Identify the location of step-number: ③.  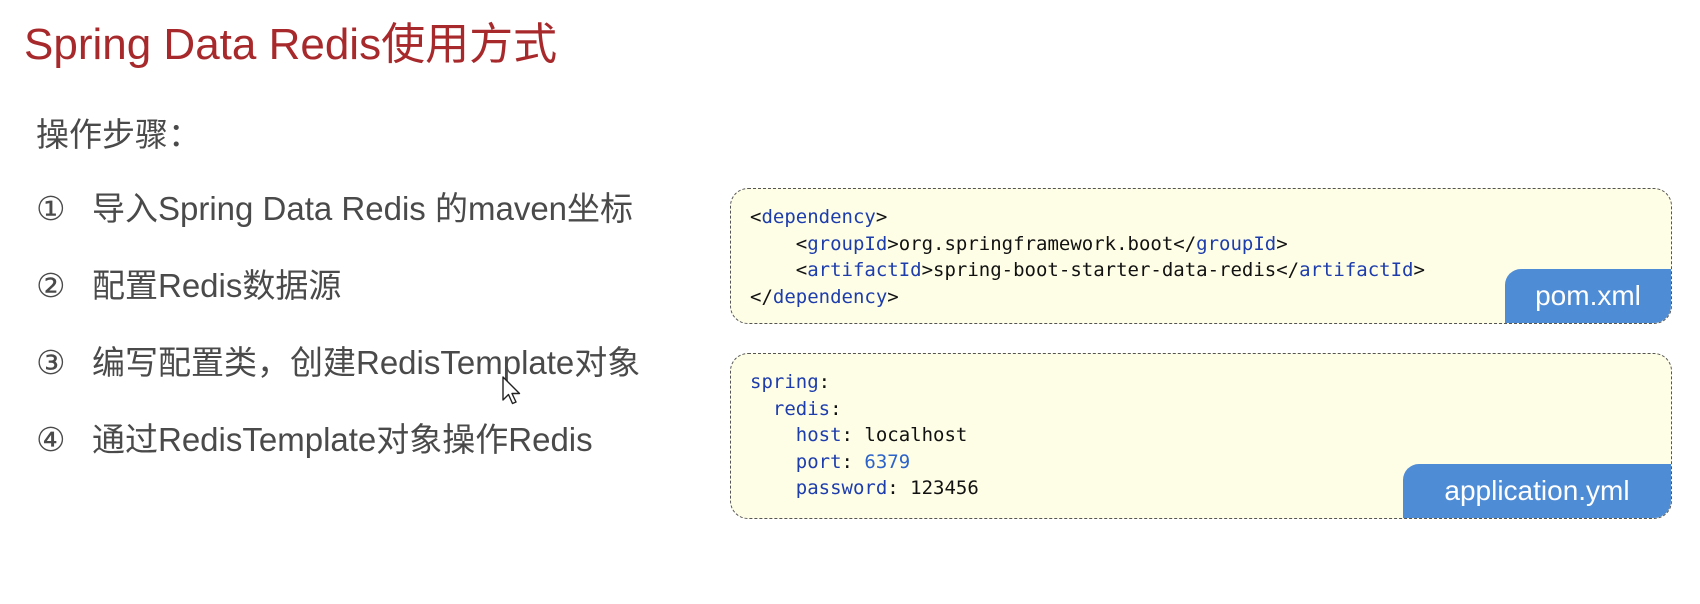
(51, 362).